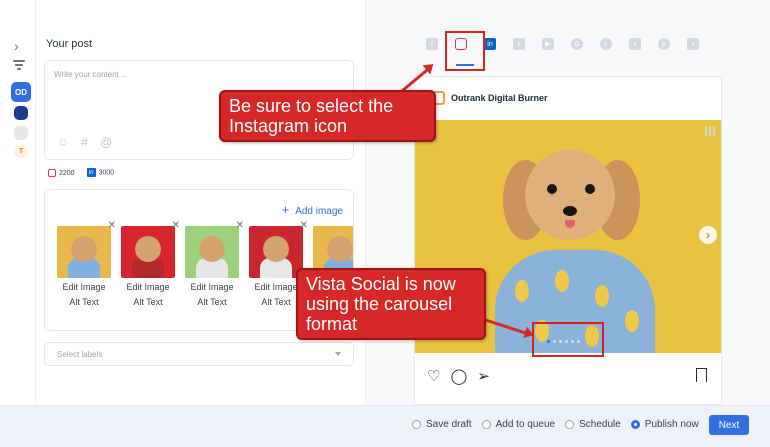  Describe the element at coordinates (432, 44) in the screenshot. I see `facebook-icon: f` at that location.